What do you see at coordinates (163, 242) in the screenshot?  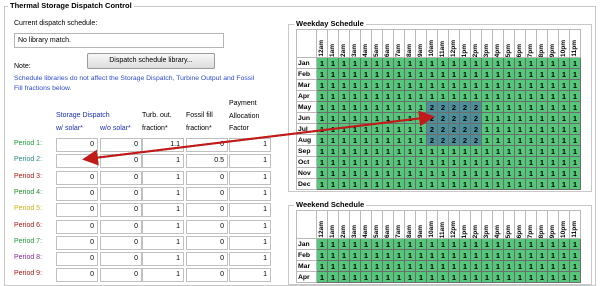 I see `period-7-turb-out-input: 1` at bounding box center [163, 242].